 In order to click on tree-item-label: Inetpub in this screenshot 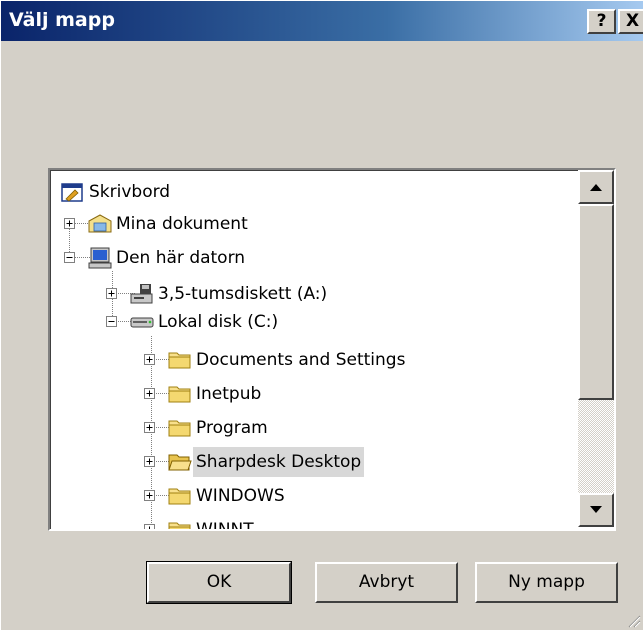, I will do `click(229, 394)`.